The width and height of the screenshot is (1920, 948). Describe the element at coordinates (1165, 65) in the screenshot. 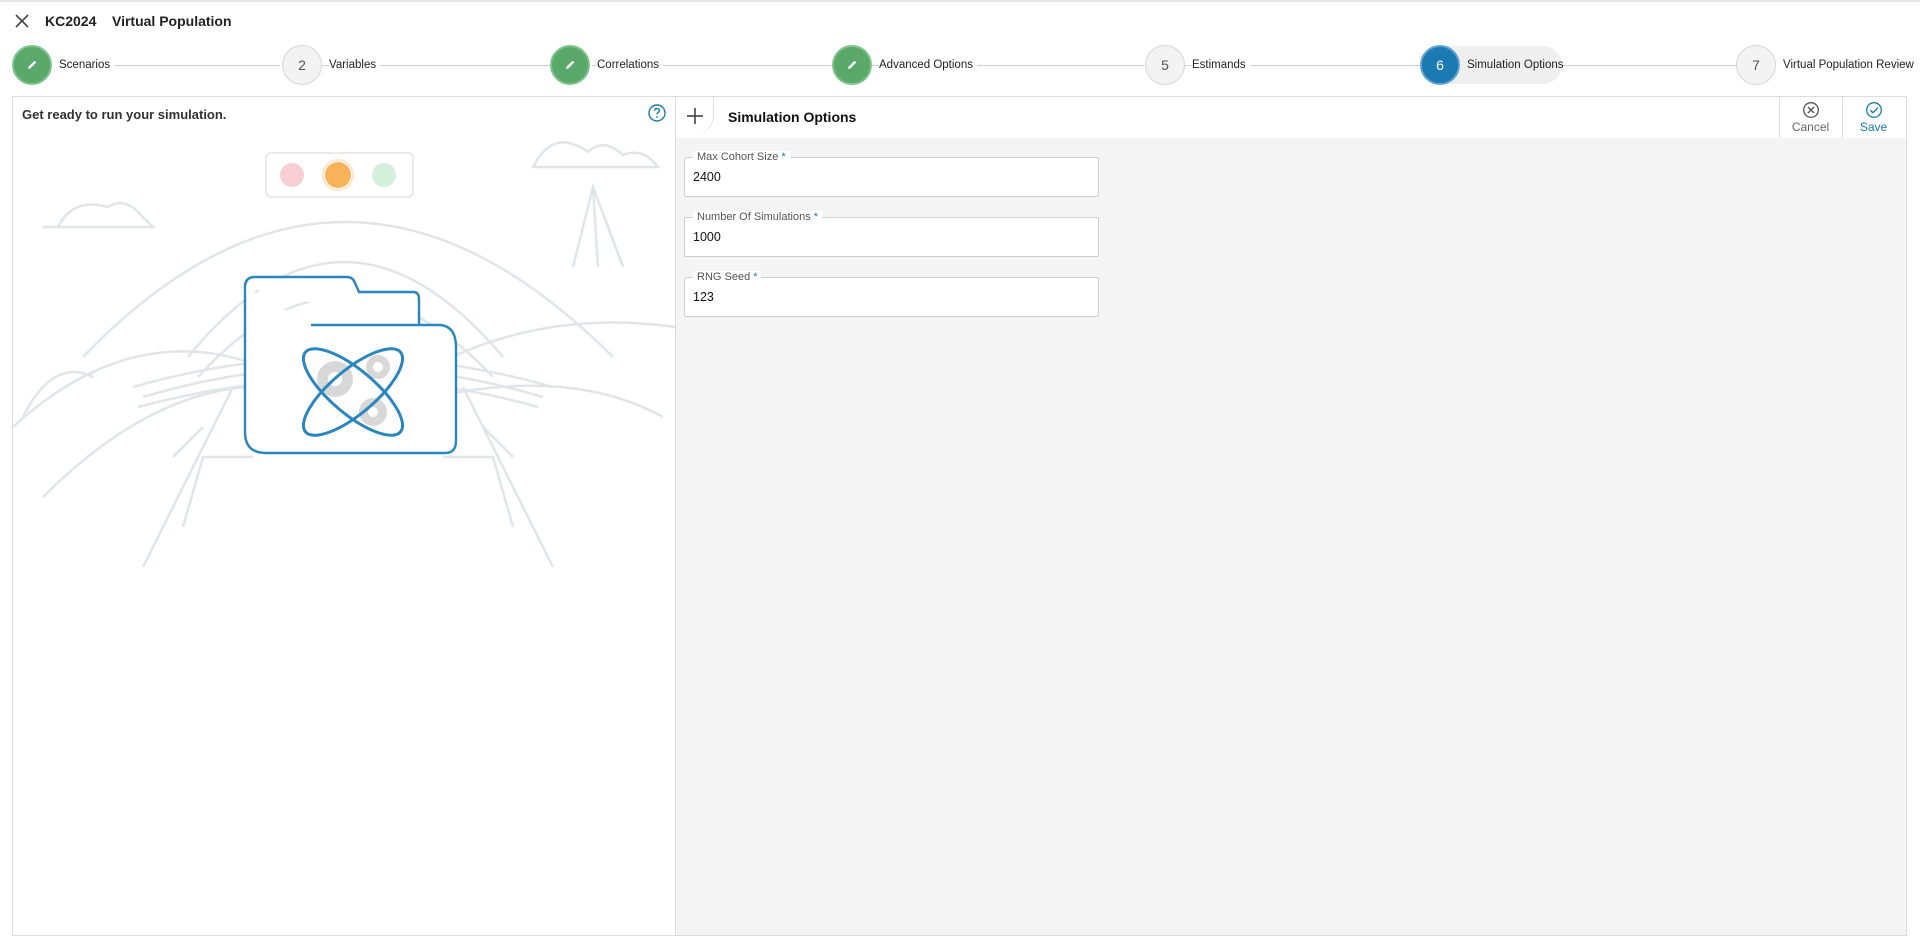

I see `step-number: 5` at that location.